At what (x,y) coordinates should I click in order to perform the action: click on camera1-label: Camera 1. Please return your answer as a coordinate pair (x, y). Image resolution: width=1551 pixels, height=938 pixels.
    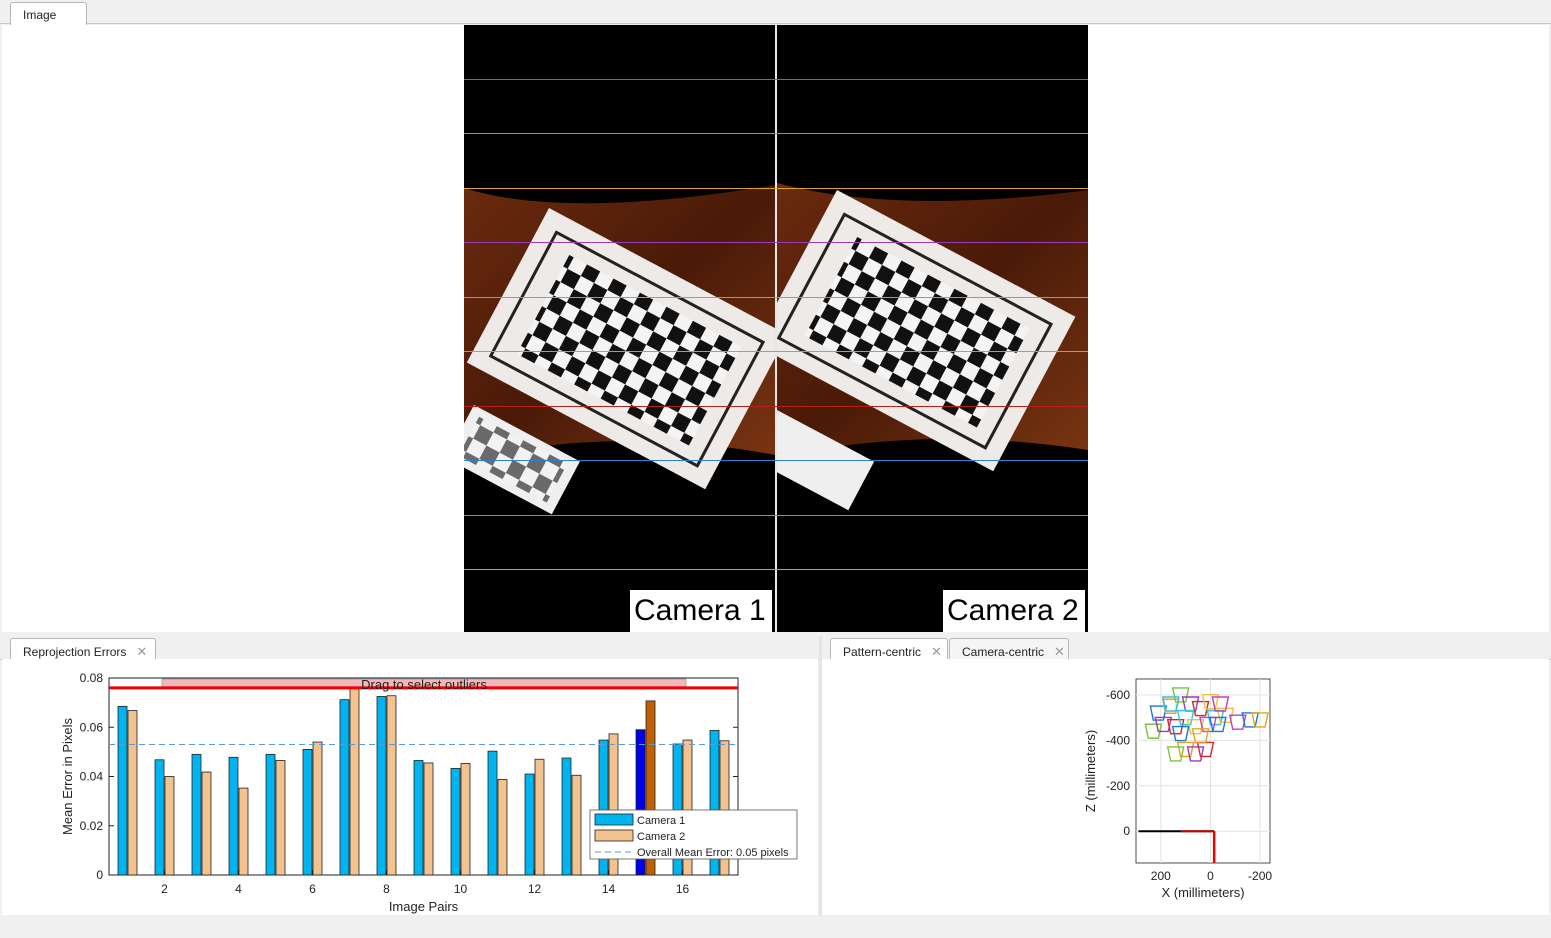
    Looking at the image, I should click on (701, 611).